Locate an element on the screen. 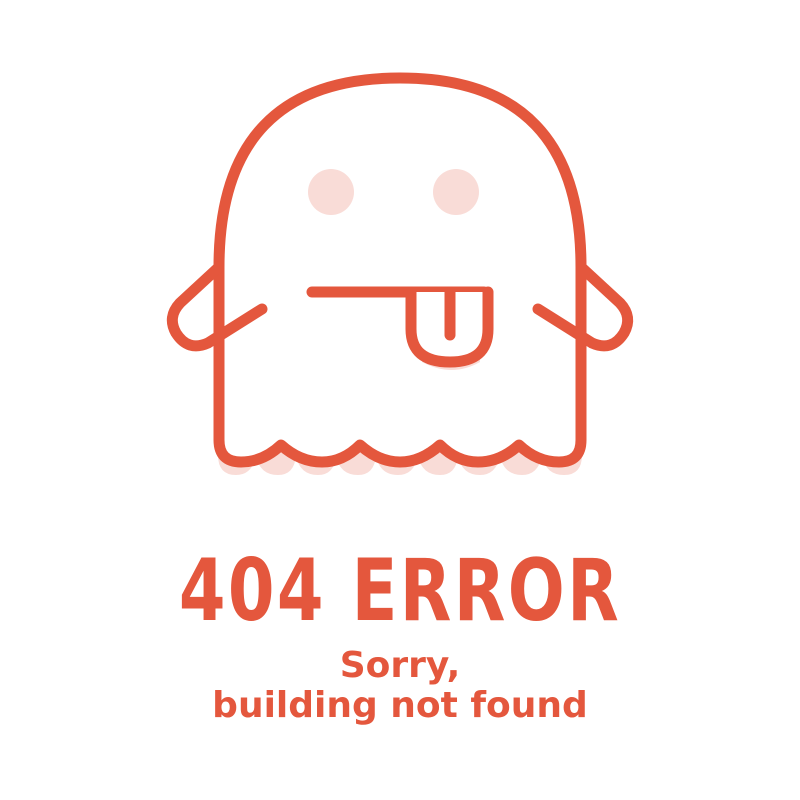  error-title: 404 ERROR is located at coordinates (400, 591).